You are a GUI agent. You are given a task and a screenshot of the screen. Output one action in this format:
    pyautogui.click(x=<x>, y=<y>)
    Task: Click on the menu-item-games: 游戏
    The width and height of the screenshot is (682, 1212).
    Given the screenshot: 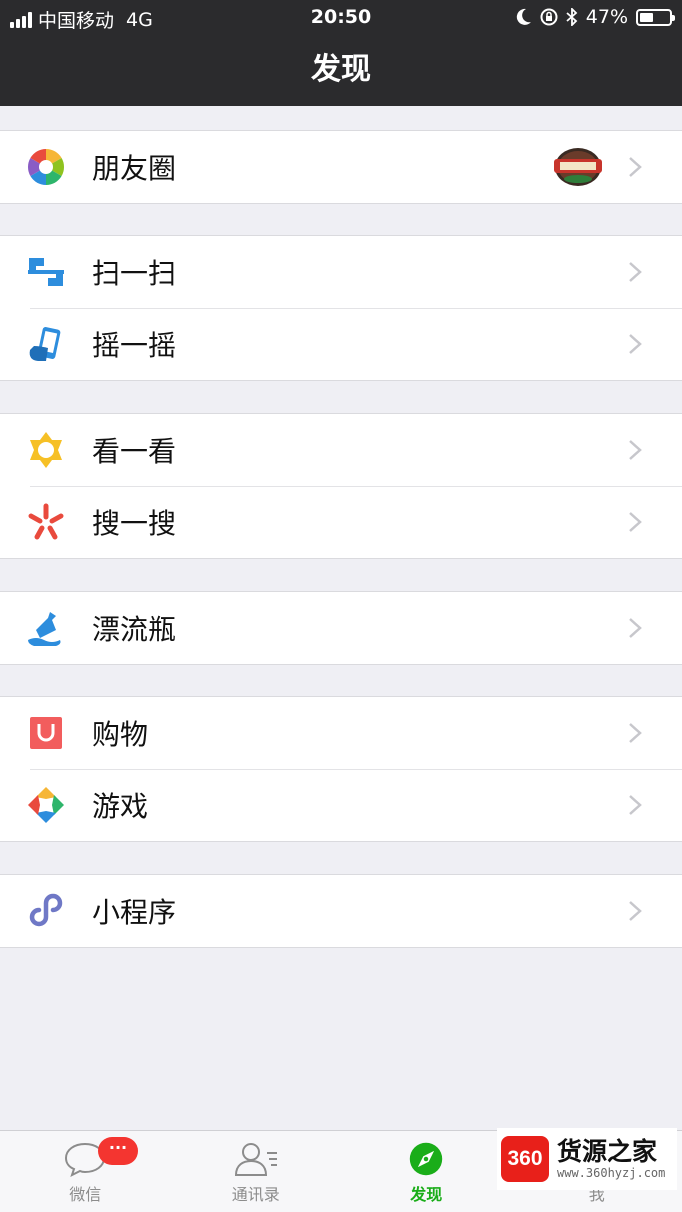 What is the action you would take?
    pyautogui.click(x=341, y=805)
    